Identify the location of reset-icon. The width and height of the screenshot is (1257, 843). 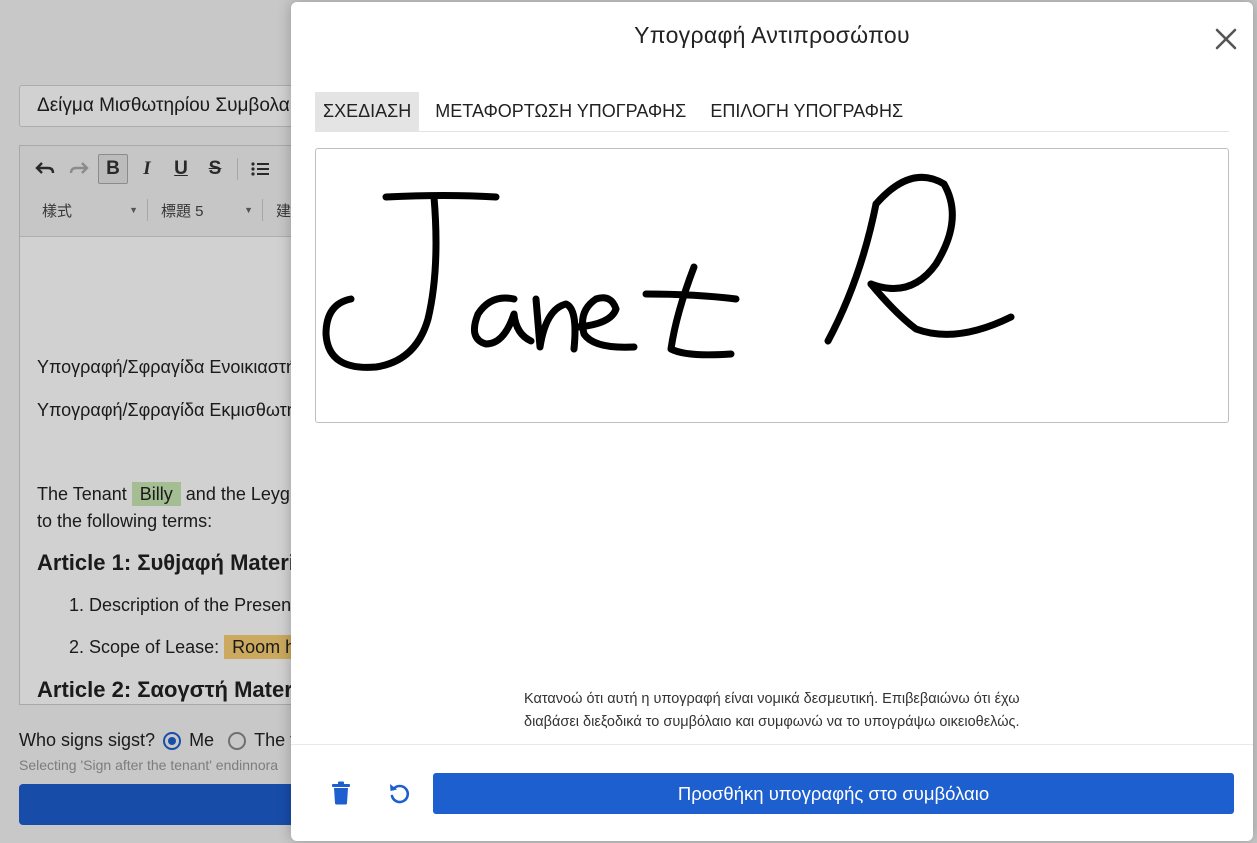
(399, 793).